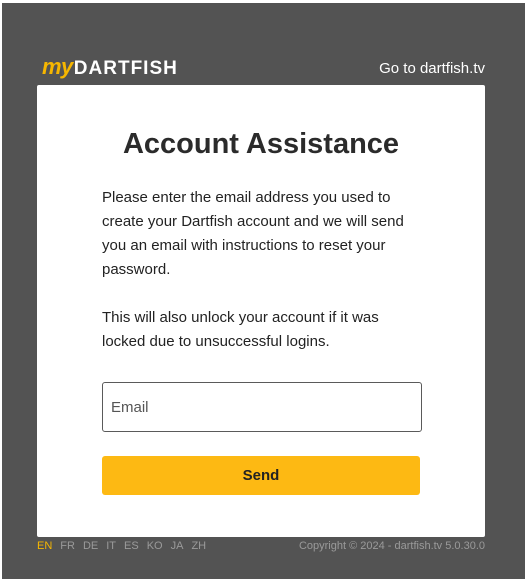  I want to click on language-option-fr: FR, so click(67, 546).